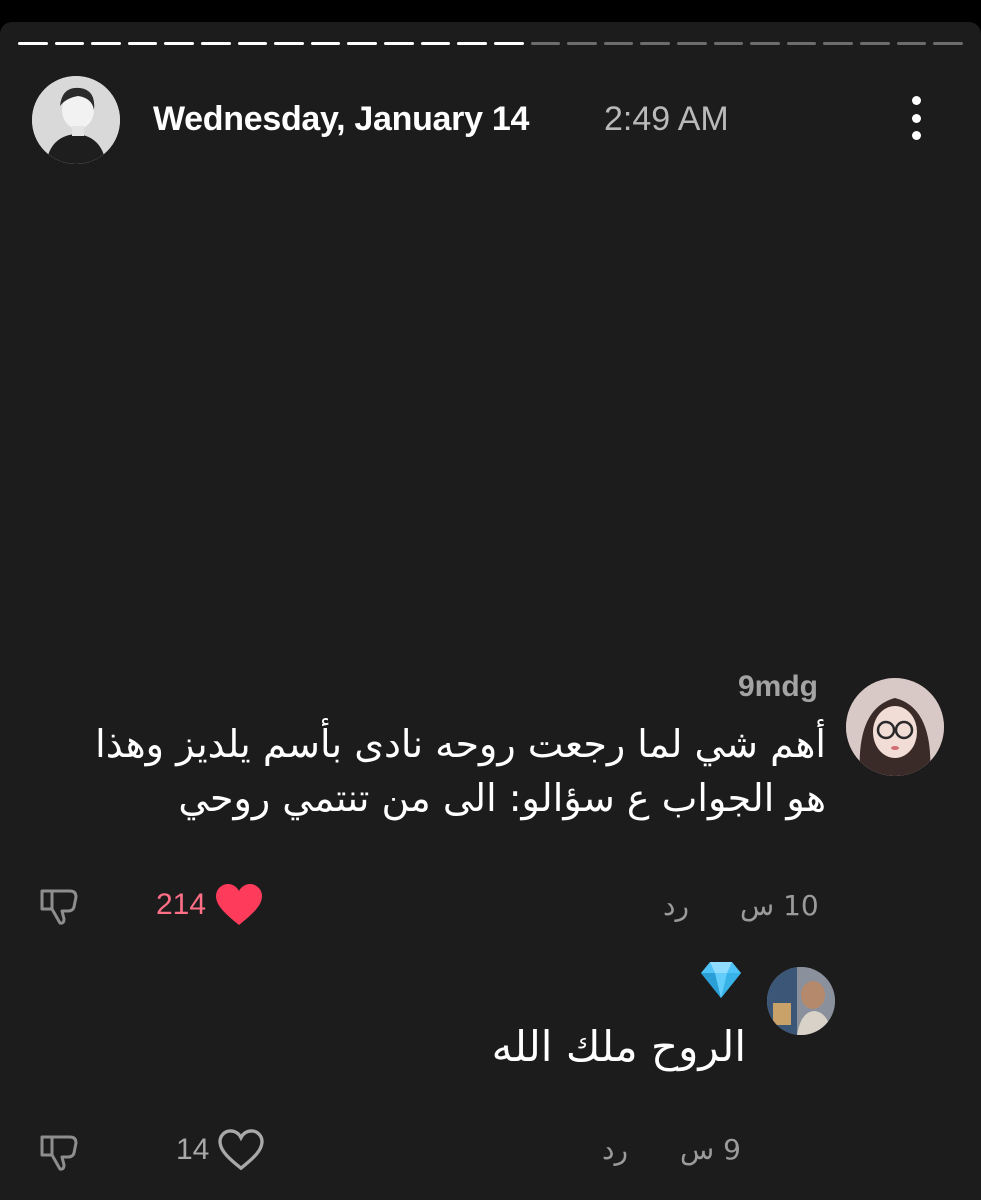 The height and width of the screenshot is (1200, 981). I want to click on comment-actions: 214 رد 10 س, so click(490, 904).